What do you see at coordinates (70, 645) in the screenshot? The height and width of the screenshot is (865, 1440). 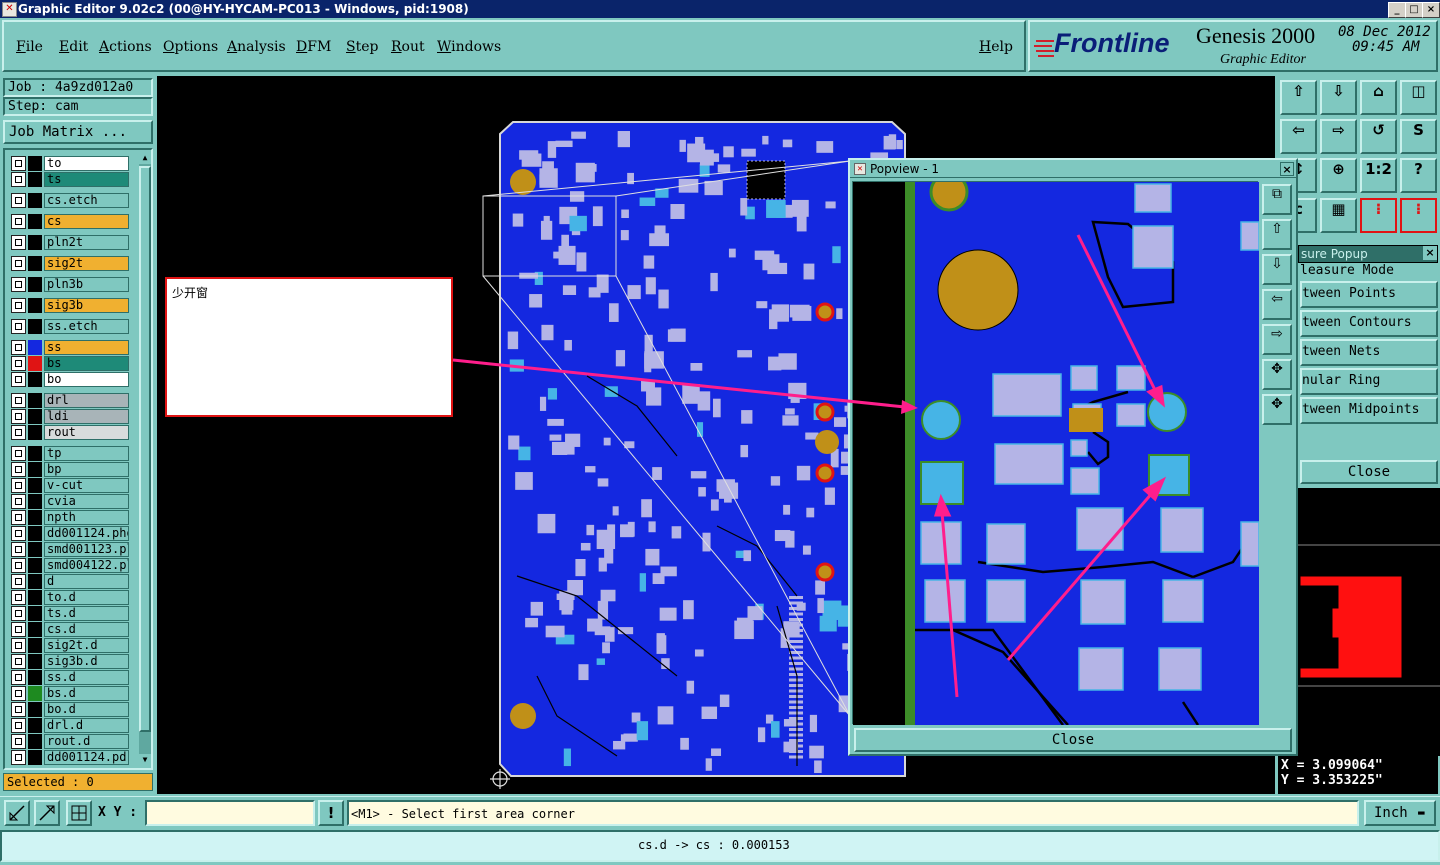 I see `layer-row: sig2t.d` at bounding box center [70, 645].